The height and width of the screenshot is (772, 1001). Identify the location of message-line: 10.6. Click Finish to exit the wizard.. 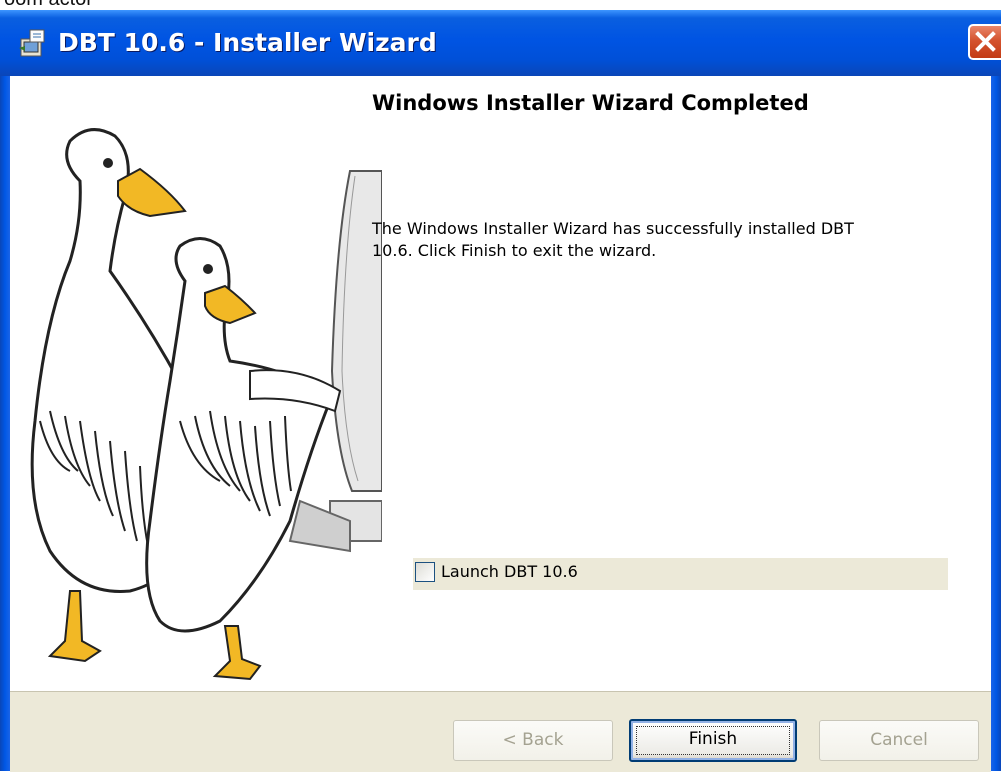
(514, 250).